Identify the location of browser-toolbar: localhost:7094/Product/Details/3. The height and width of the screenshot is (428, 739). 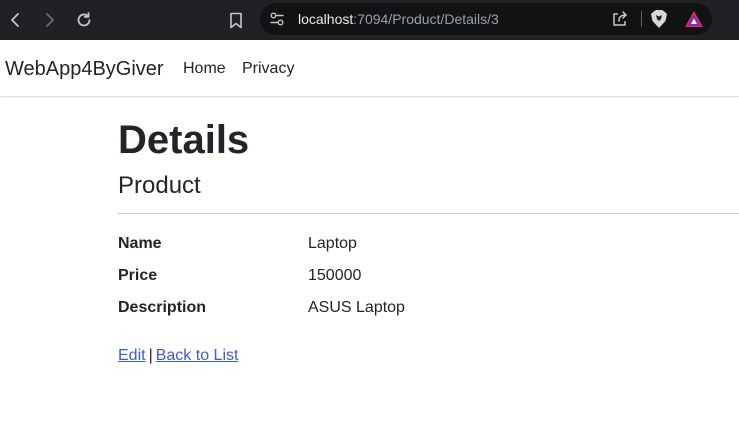
(369, 20).